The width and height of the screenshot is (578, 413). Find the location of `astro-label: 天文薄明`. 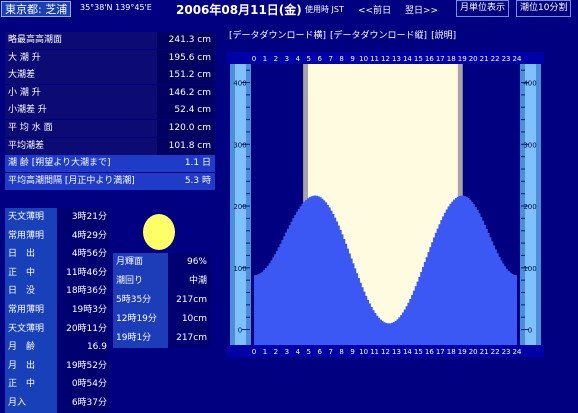

astro-label: 天文薄明 is located at coordinates (31, 217).